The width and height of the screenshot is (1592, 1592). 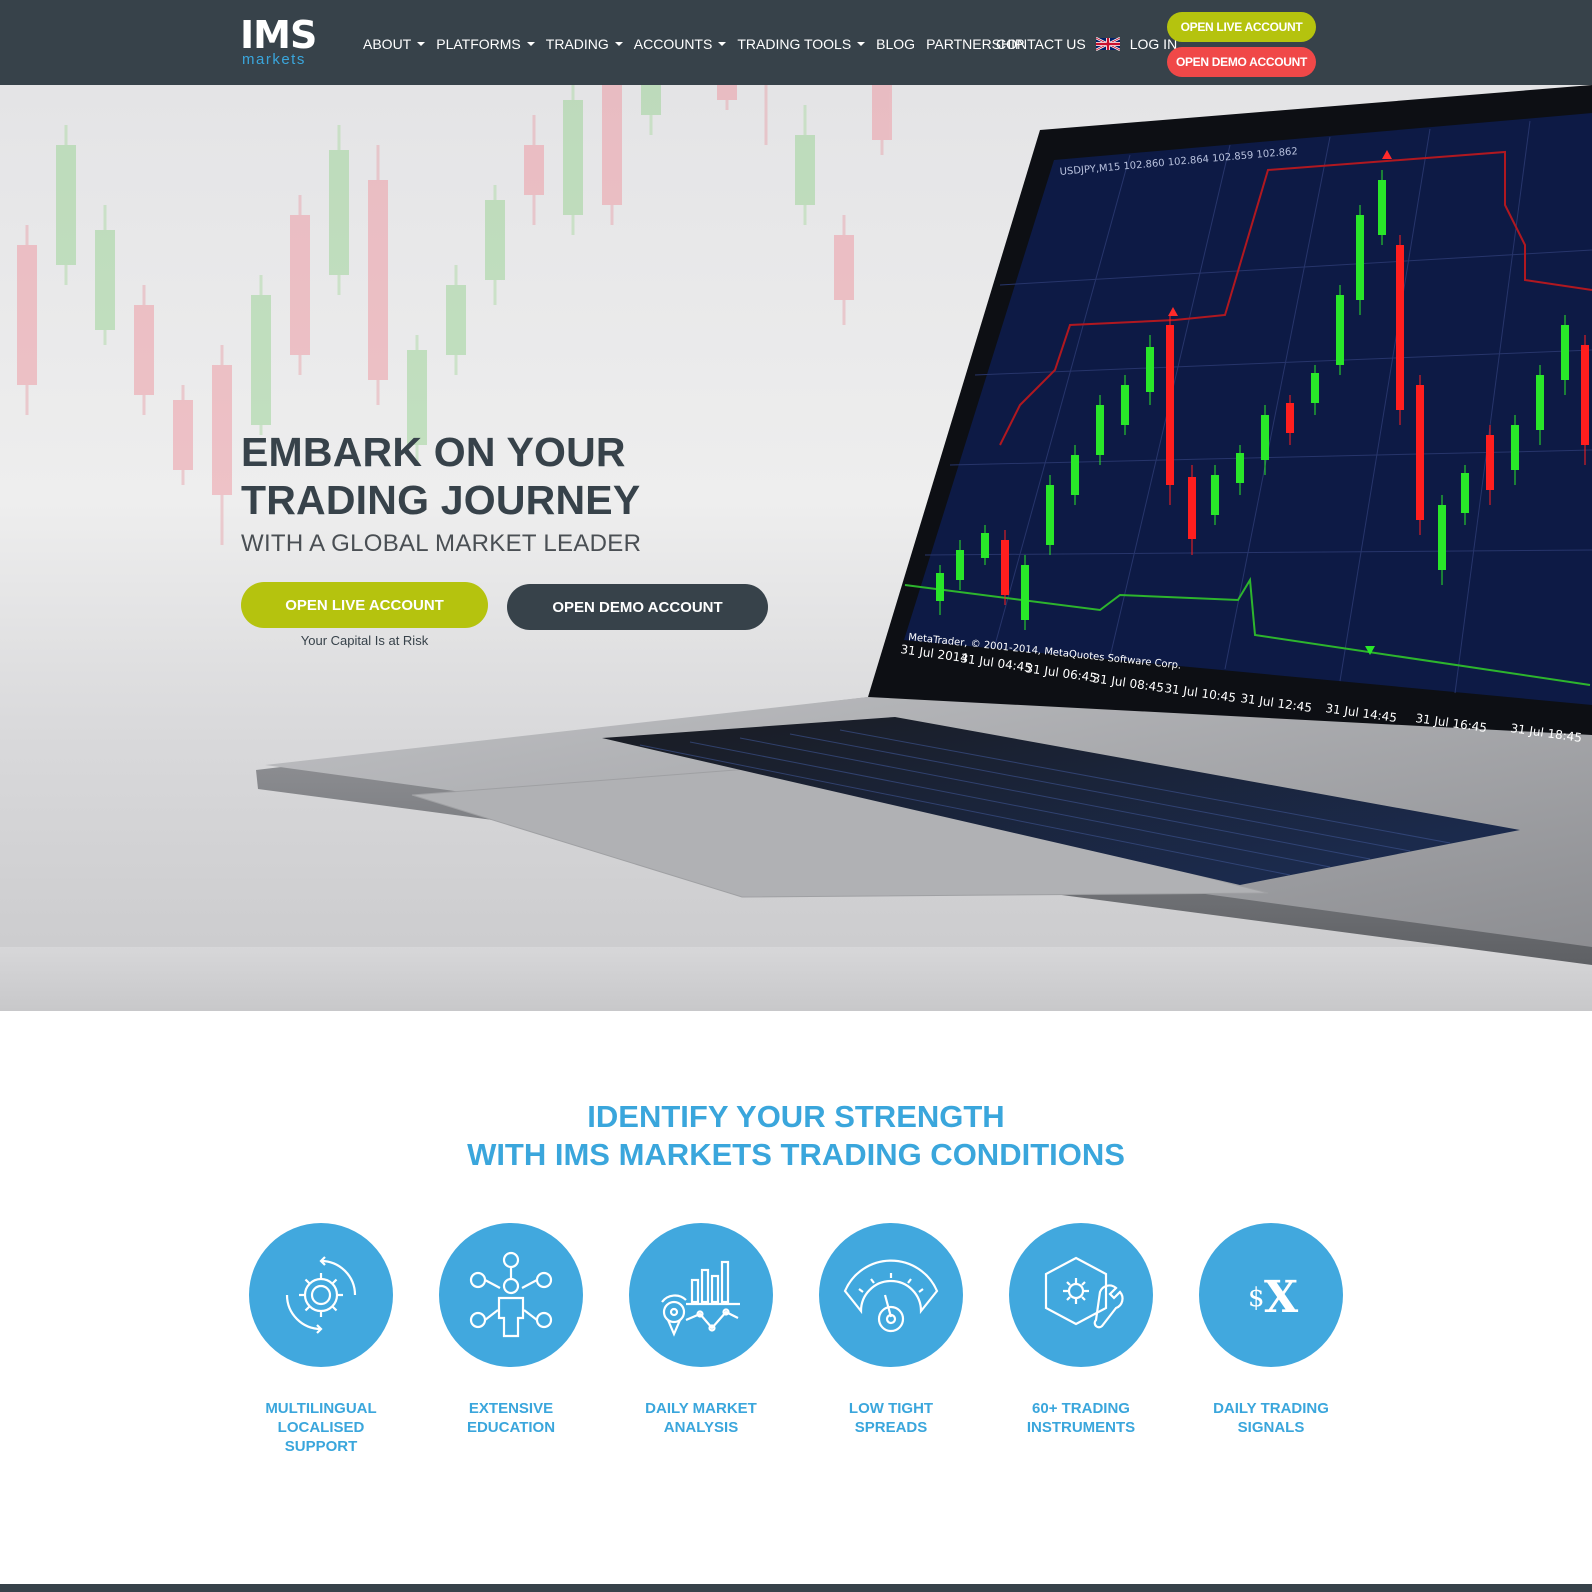 I want to click on feature-low-tight-spreads: LOW TIGHT SPREADS, so click(x=891, y=1330).